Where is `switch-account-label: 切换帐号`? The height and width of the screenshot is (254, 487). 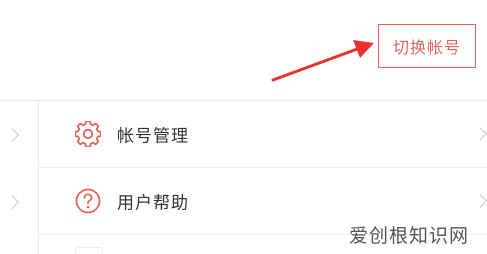
switch-account-label: 切换帐号 is located at coordinates (426, 47).